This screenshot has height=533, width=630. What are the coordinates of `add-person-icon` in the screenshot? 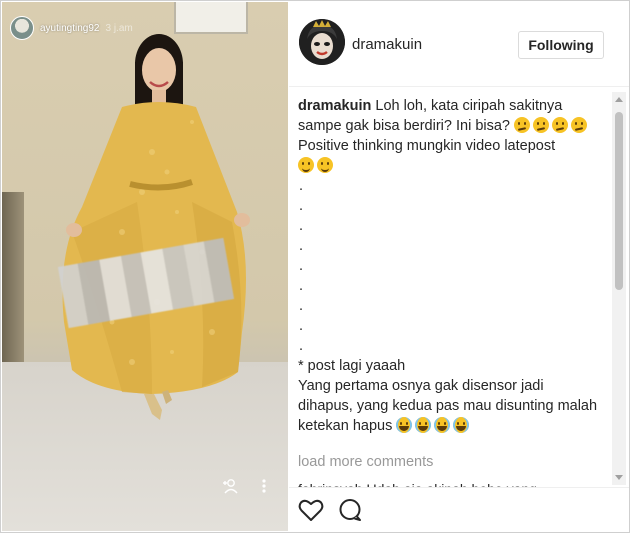 It's located at (231, 486).